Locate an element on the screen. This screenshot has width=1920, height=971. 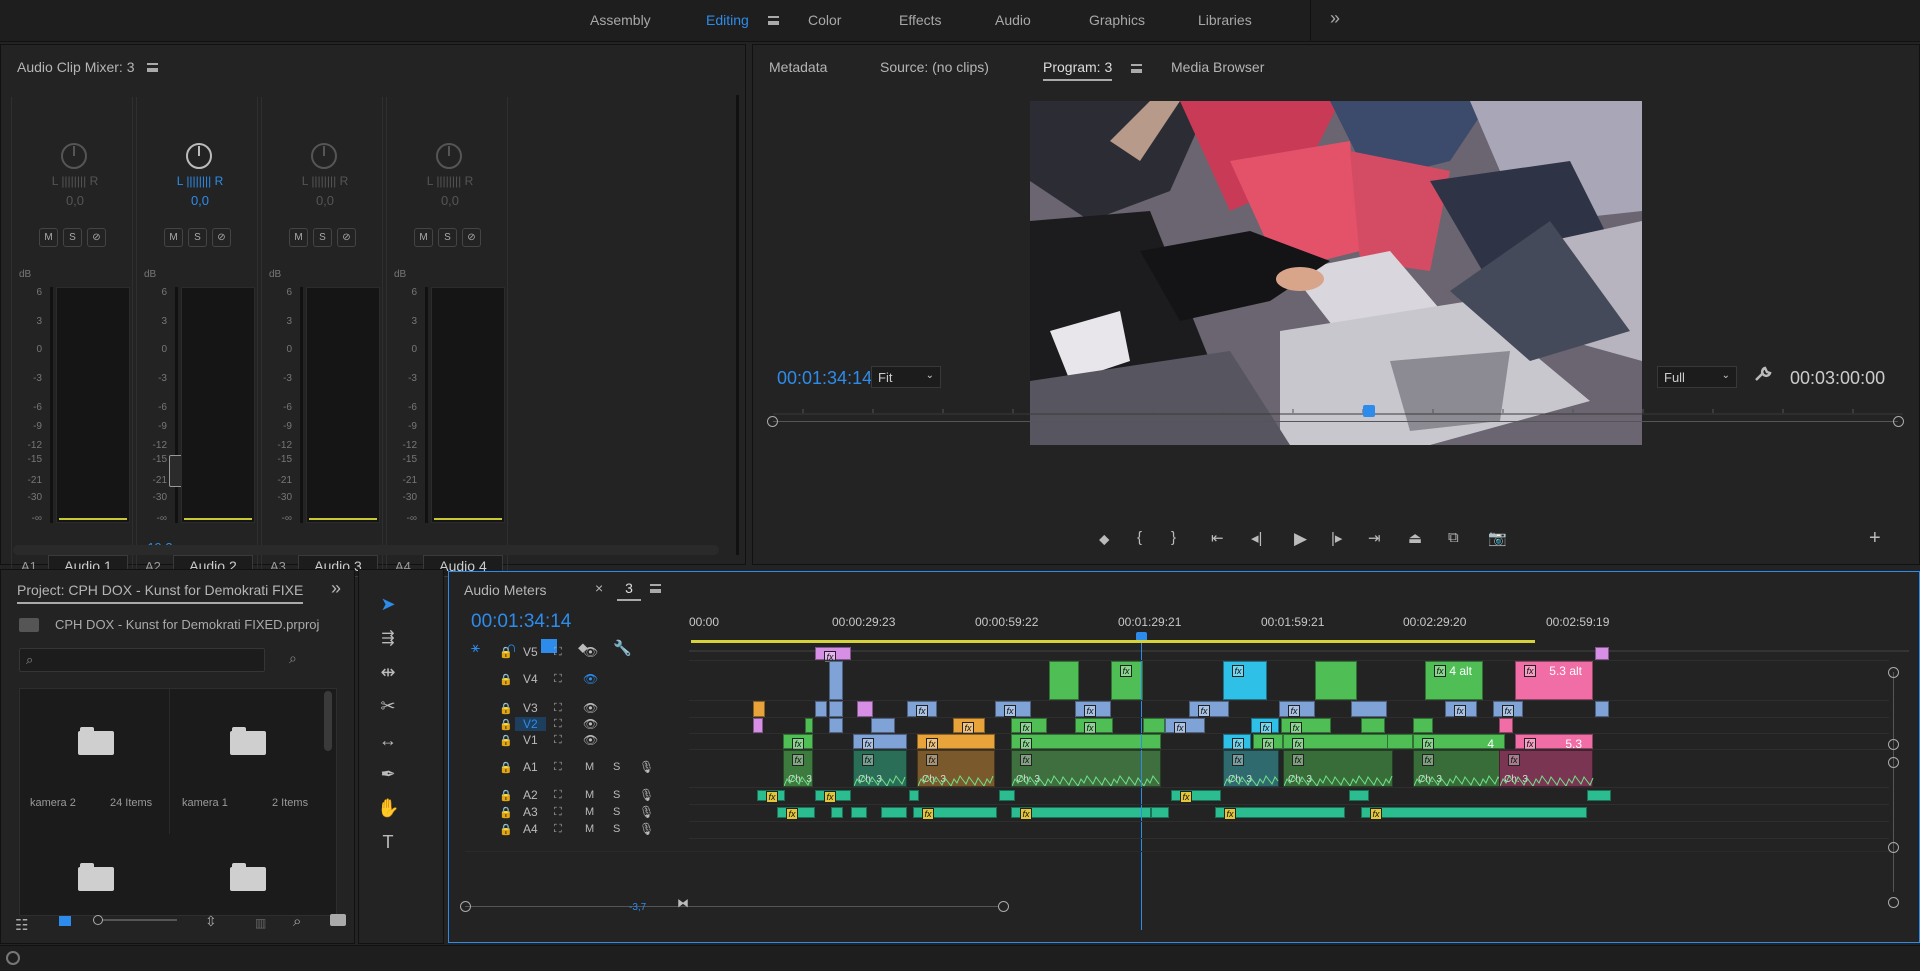
bin-item: kamera 1 2 Items is located at coordinates (247, 761).